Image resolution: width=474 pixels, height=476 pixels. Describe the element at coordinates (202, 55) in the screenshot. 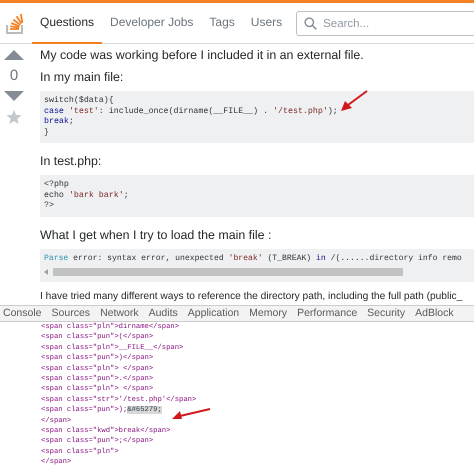

I see `post-text: My code was working before I included it in an external file.` at that location.